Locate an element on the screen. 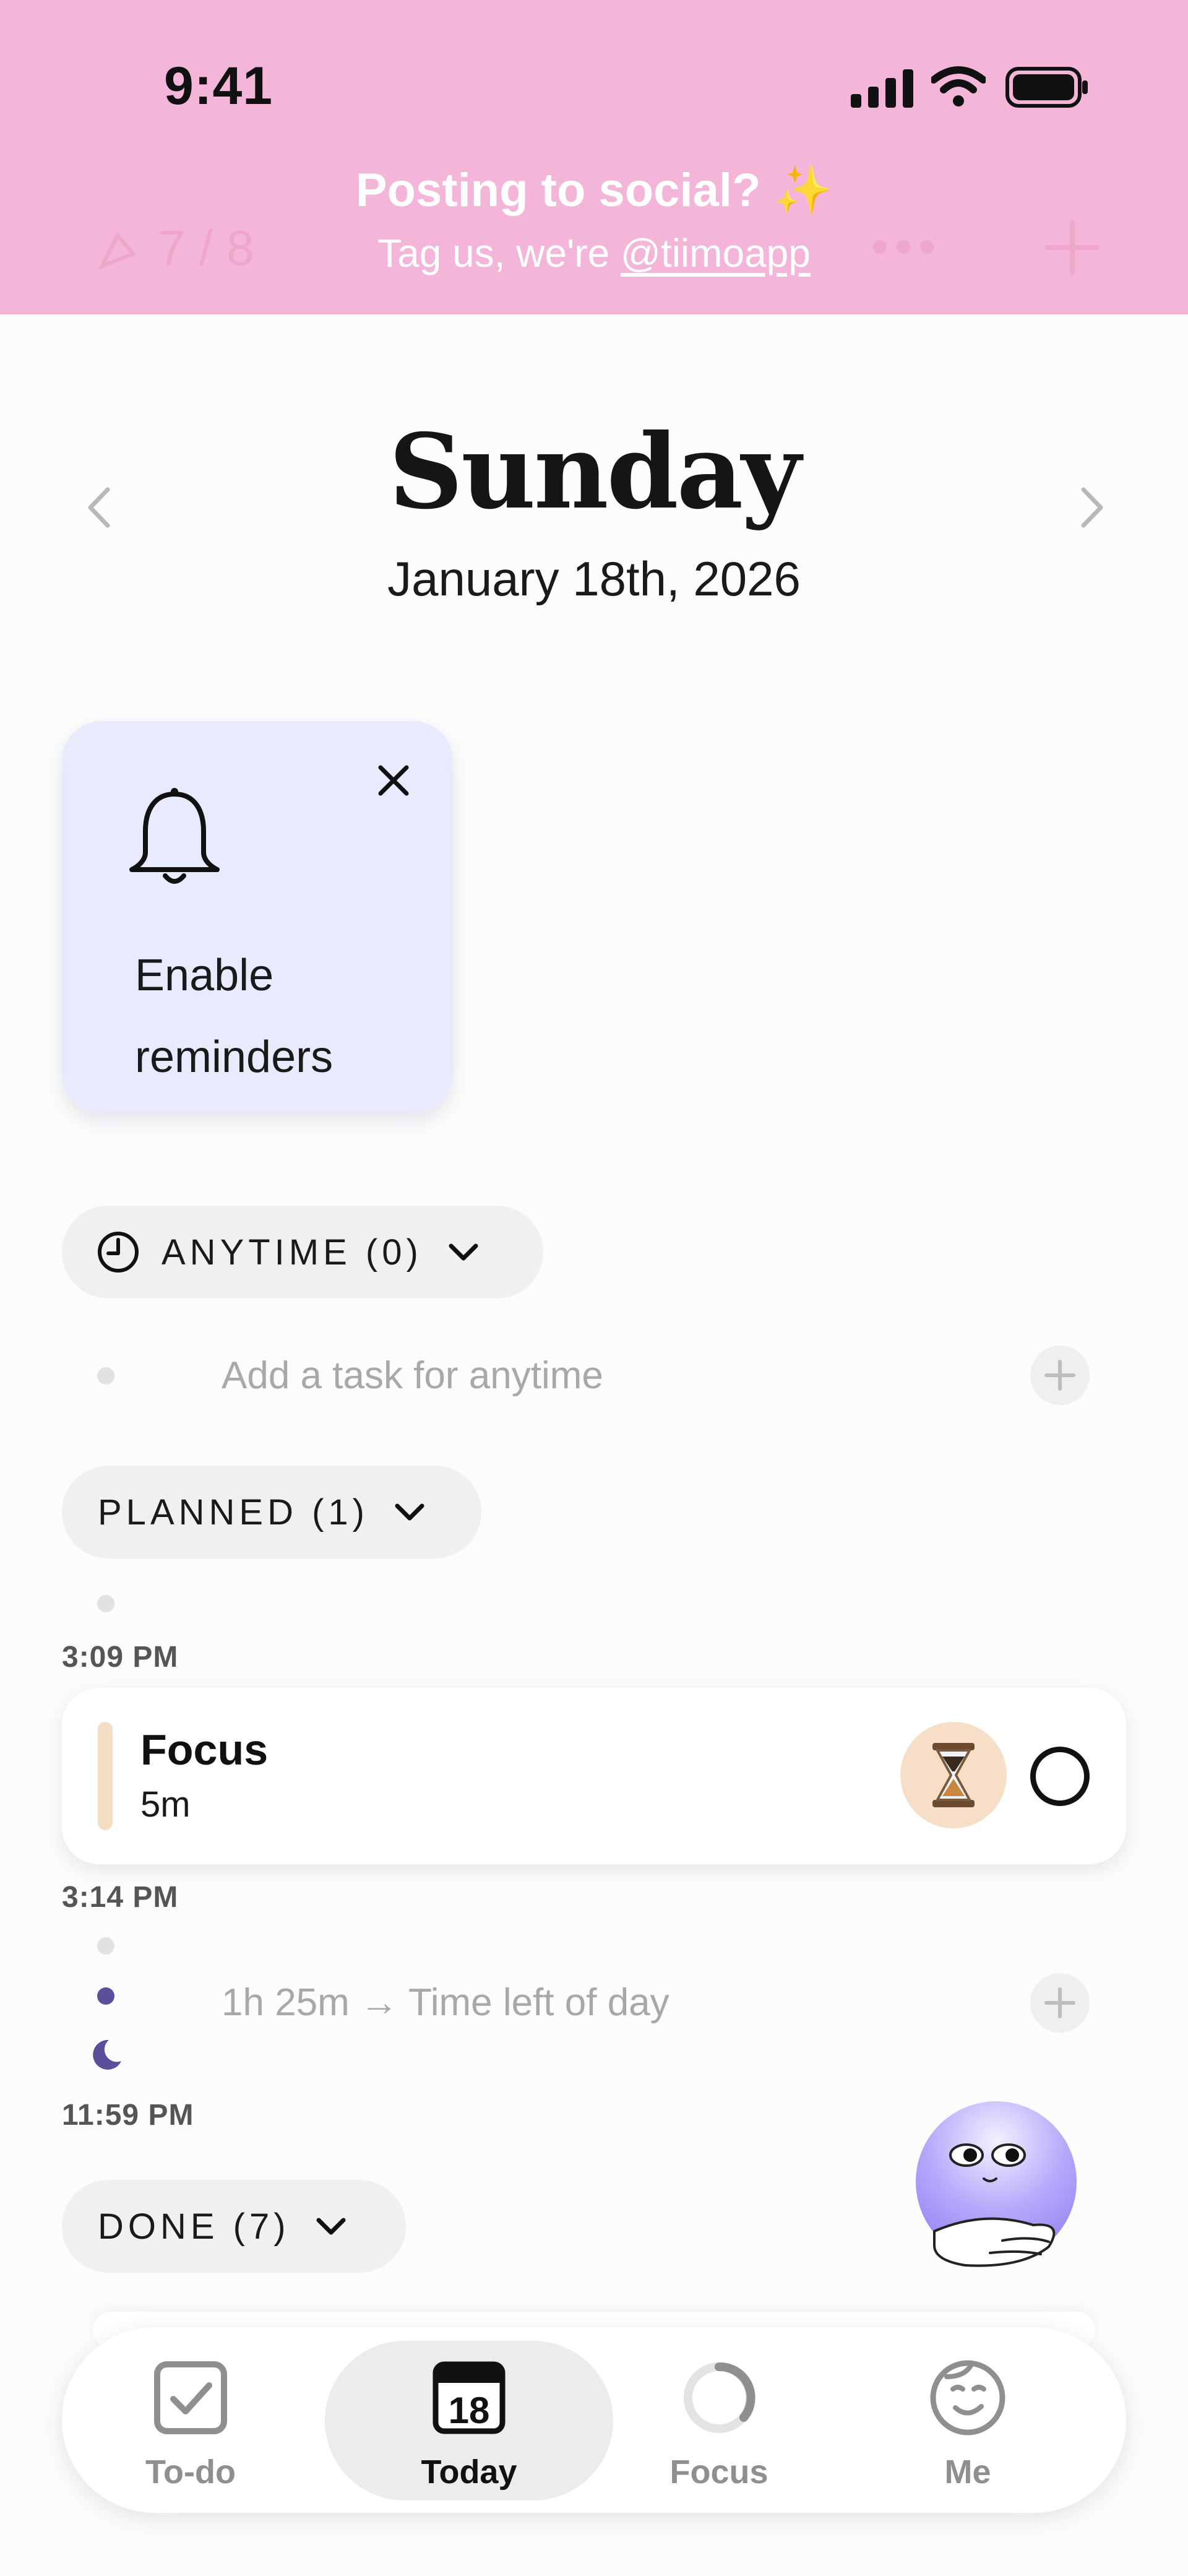  anytime-label: ANYTIME (0) is located at coordinates (292, 1252).